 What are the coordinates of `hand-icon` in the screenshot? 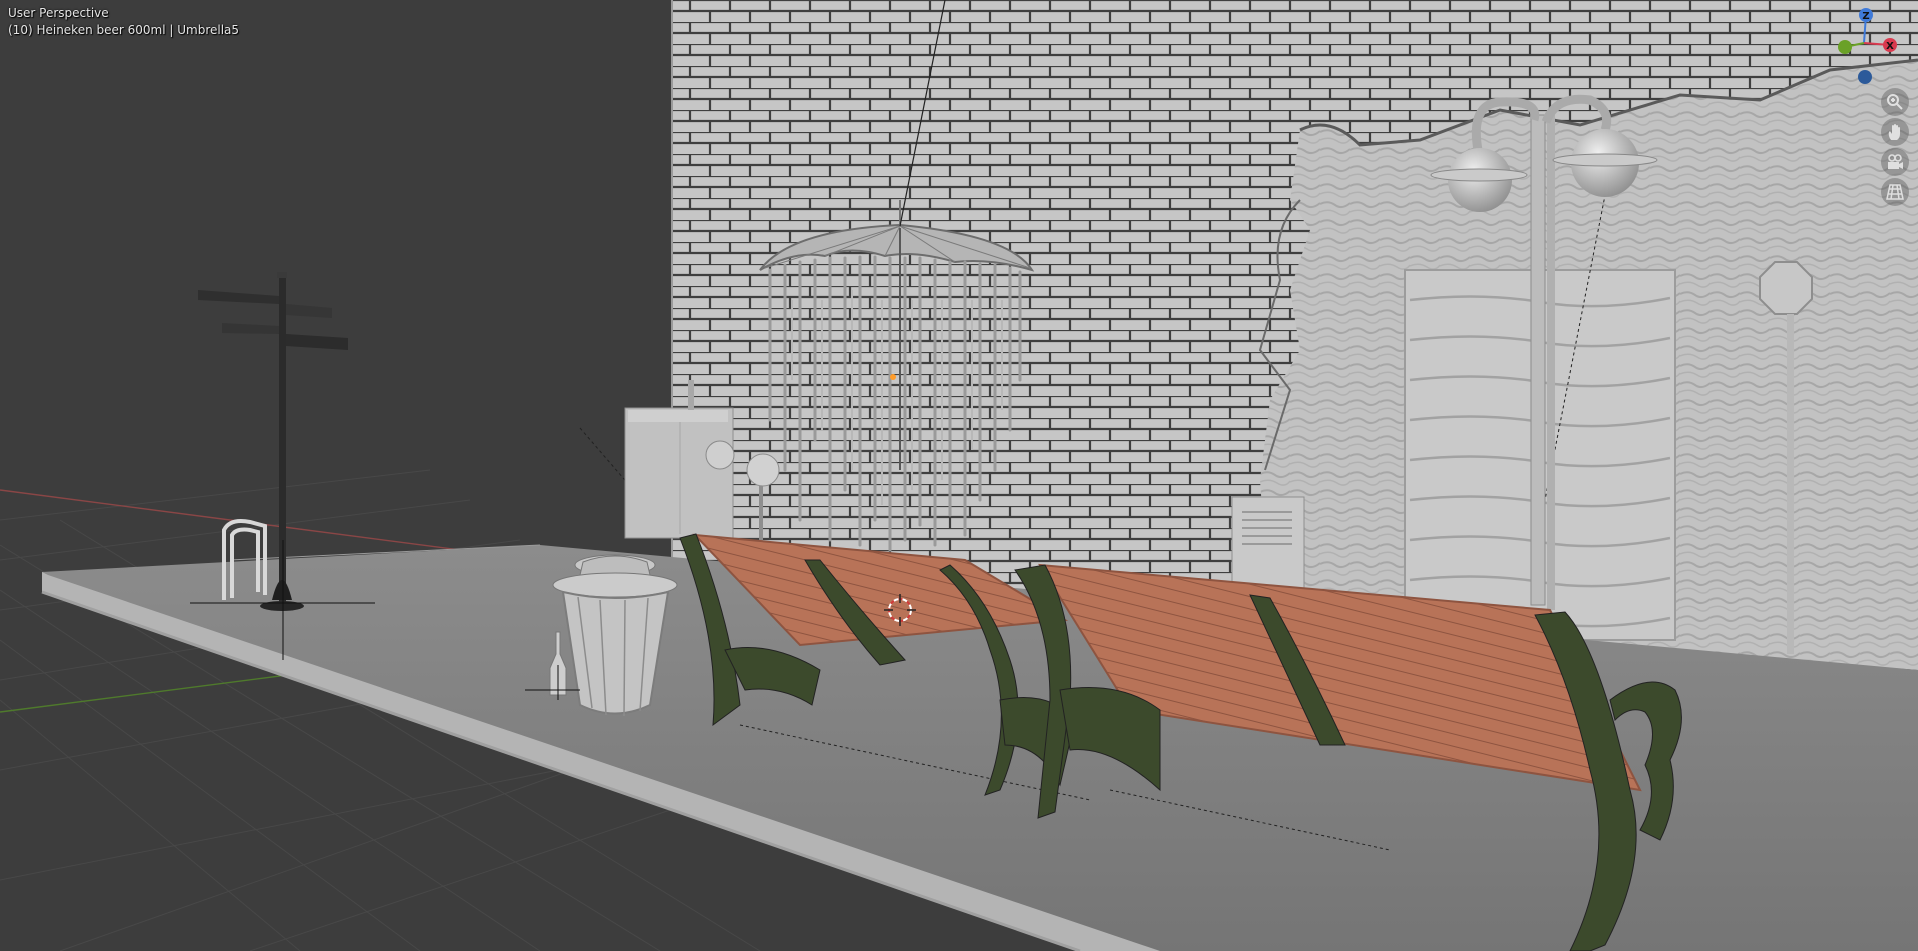 It's located at (1894, 132).